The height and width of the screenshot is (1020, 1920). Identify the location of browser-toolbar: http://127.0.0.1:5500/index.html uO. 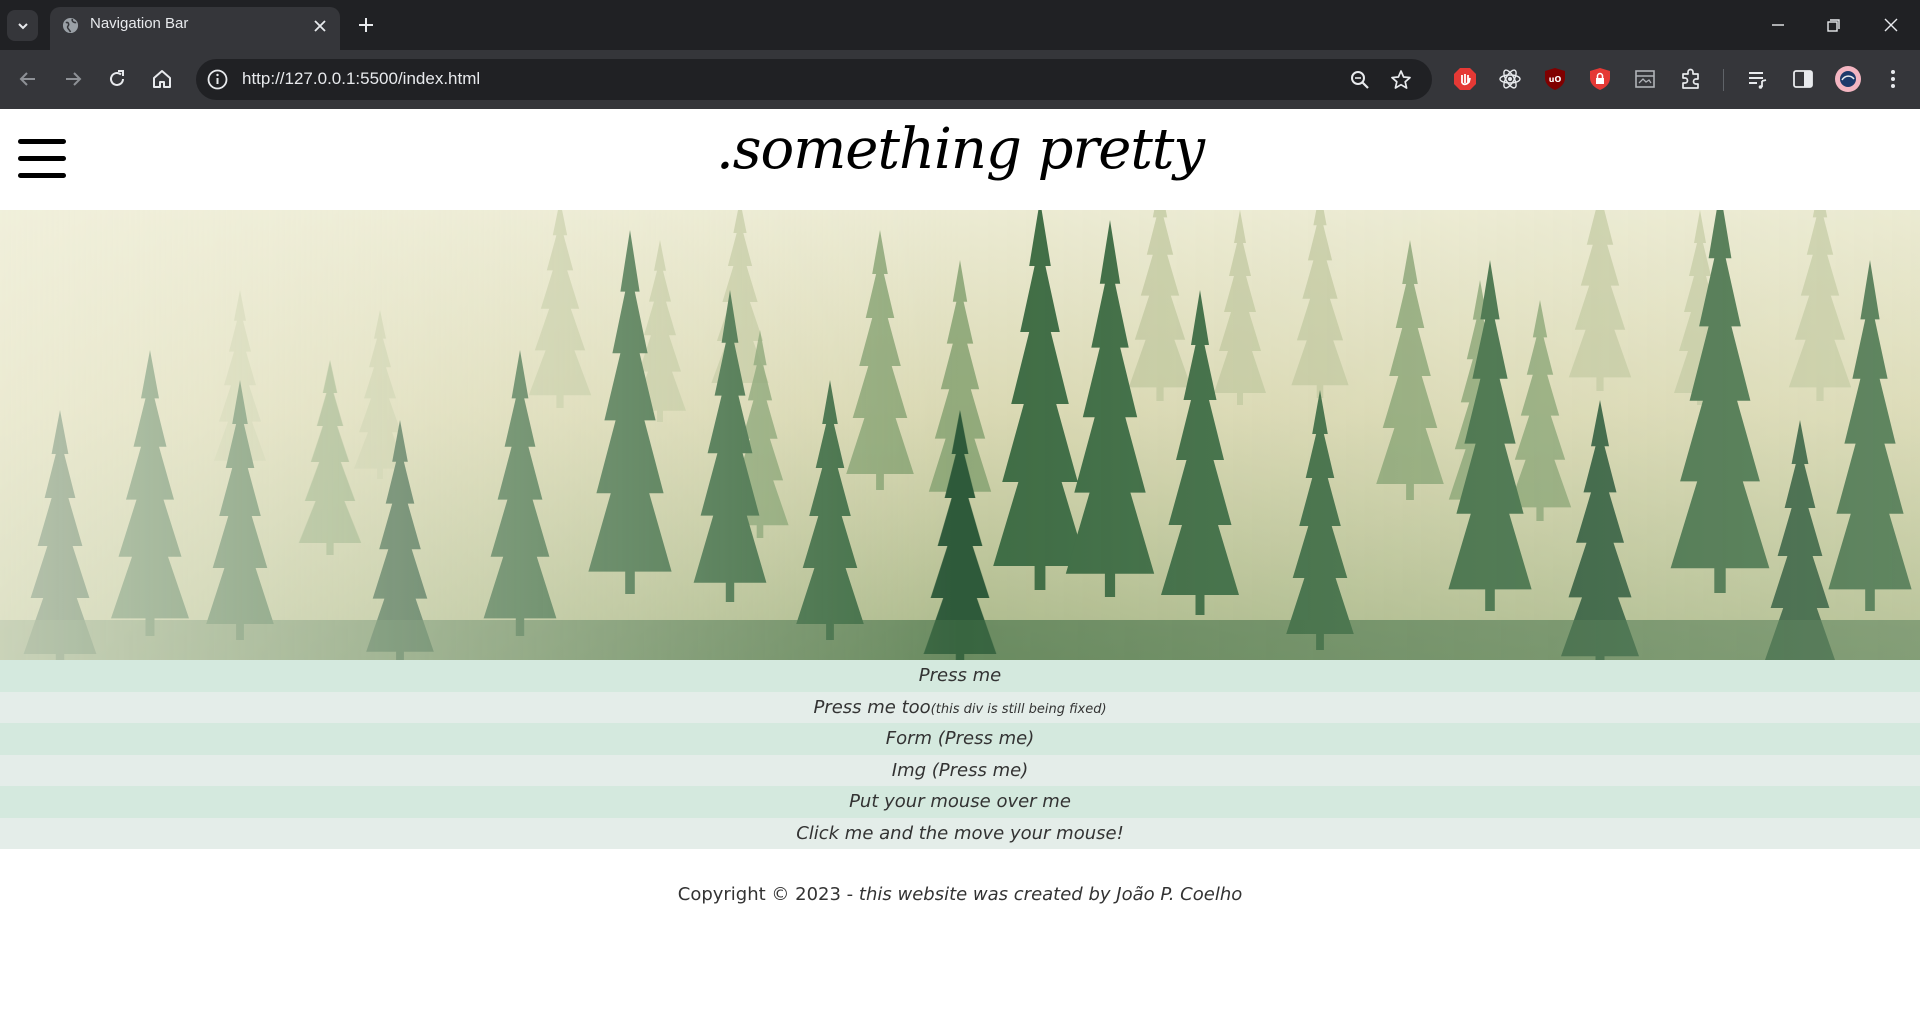
(960, 79).